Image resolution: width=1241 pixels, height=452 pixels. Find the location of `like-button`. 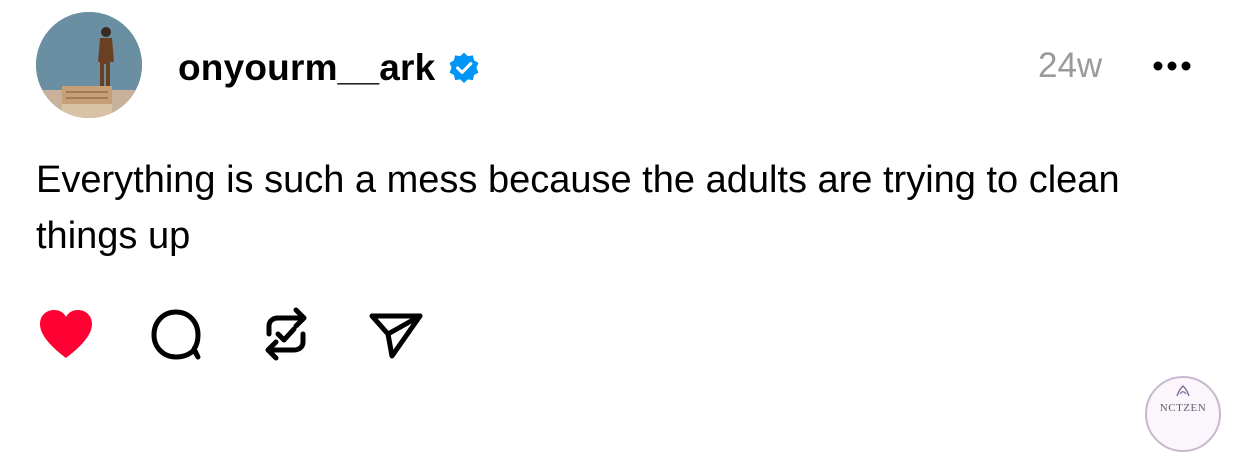

like-button is located at coordinates (66, 334).